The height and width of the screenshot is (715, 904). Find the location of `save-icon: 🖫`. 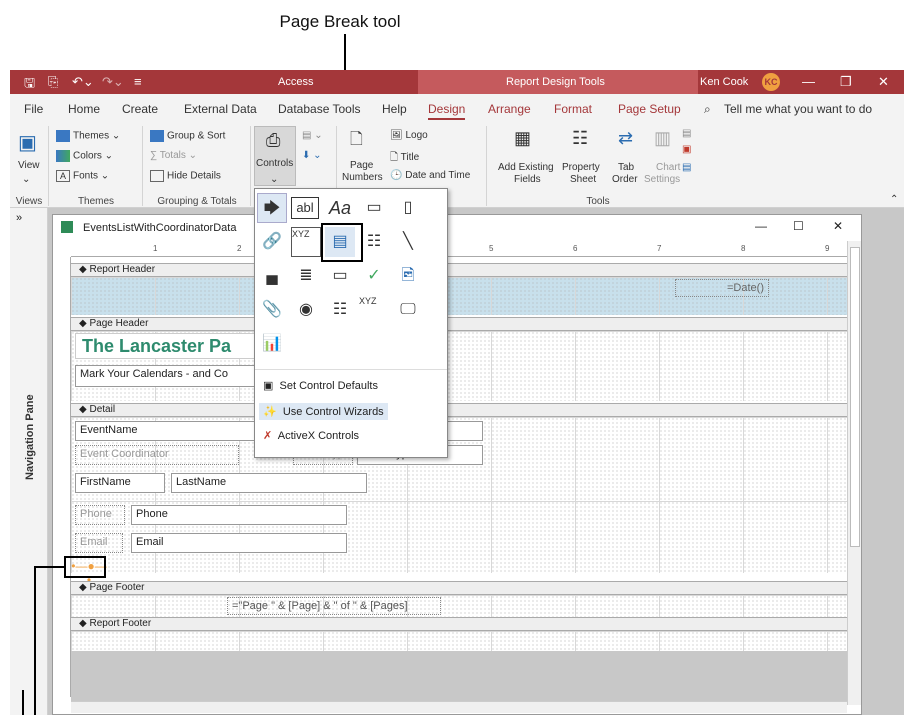

save-icon: 🖫 is located at coordinates (29, 85).